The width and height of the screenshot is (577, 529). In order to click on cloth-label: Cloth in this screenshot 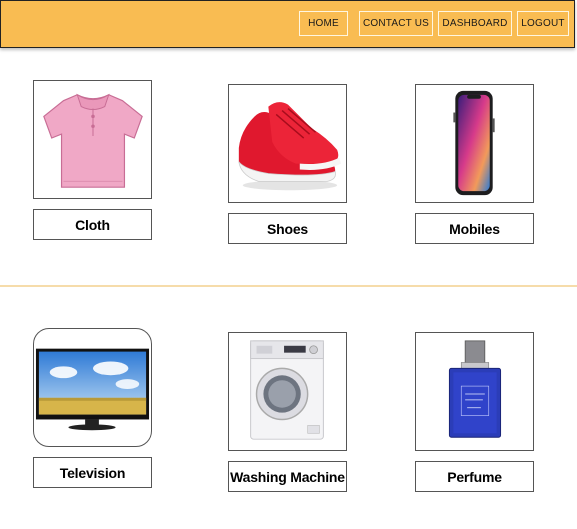, I will do `click(92, 224)`.